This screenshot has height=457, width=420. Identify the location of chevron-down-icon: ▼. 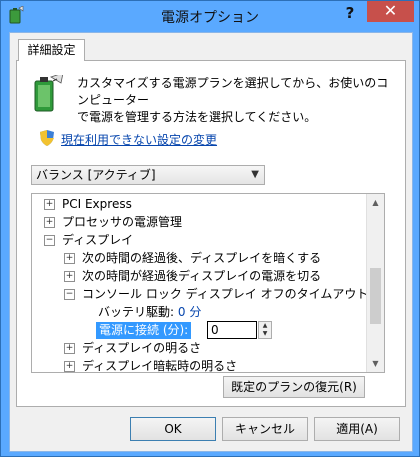
(255, 174).